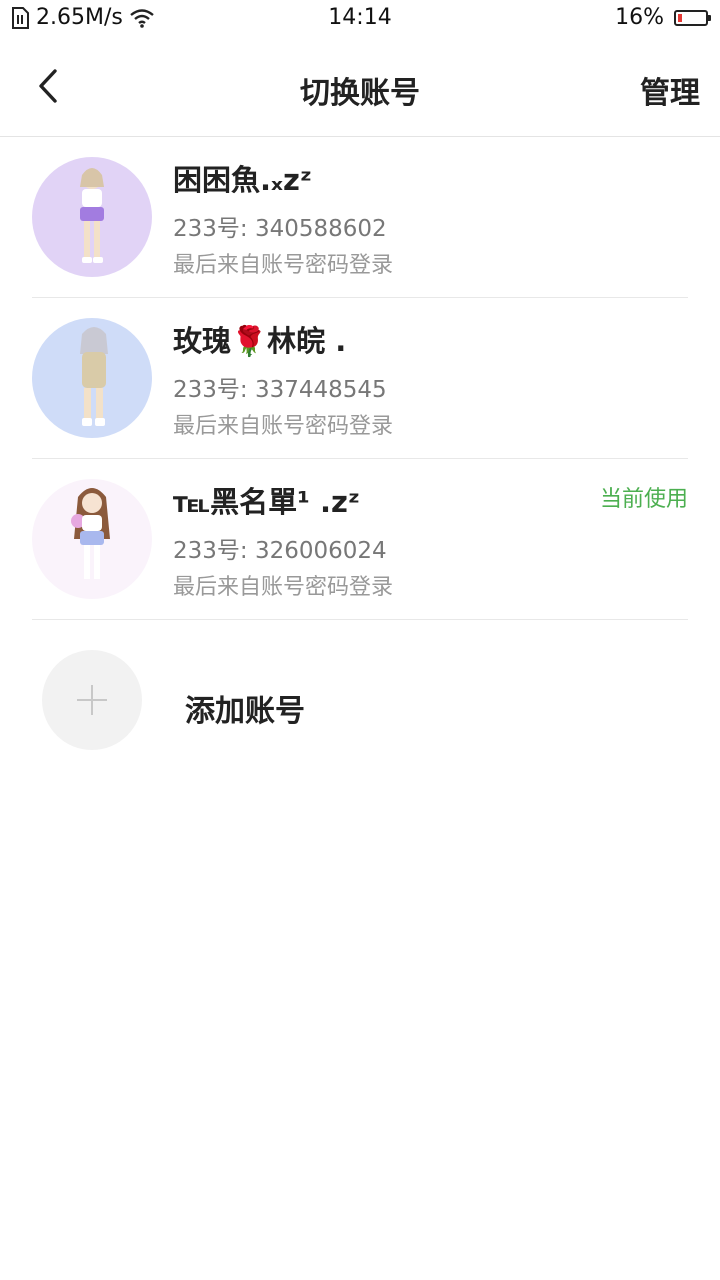 This screenshot has height=1280, width=720. Describe the element at coordinates (280, 551) in the screenshot. I see `account-id: 233号: 326006024` at that location.